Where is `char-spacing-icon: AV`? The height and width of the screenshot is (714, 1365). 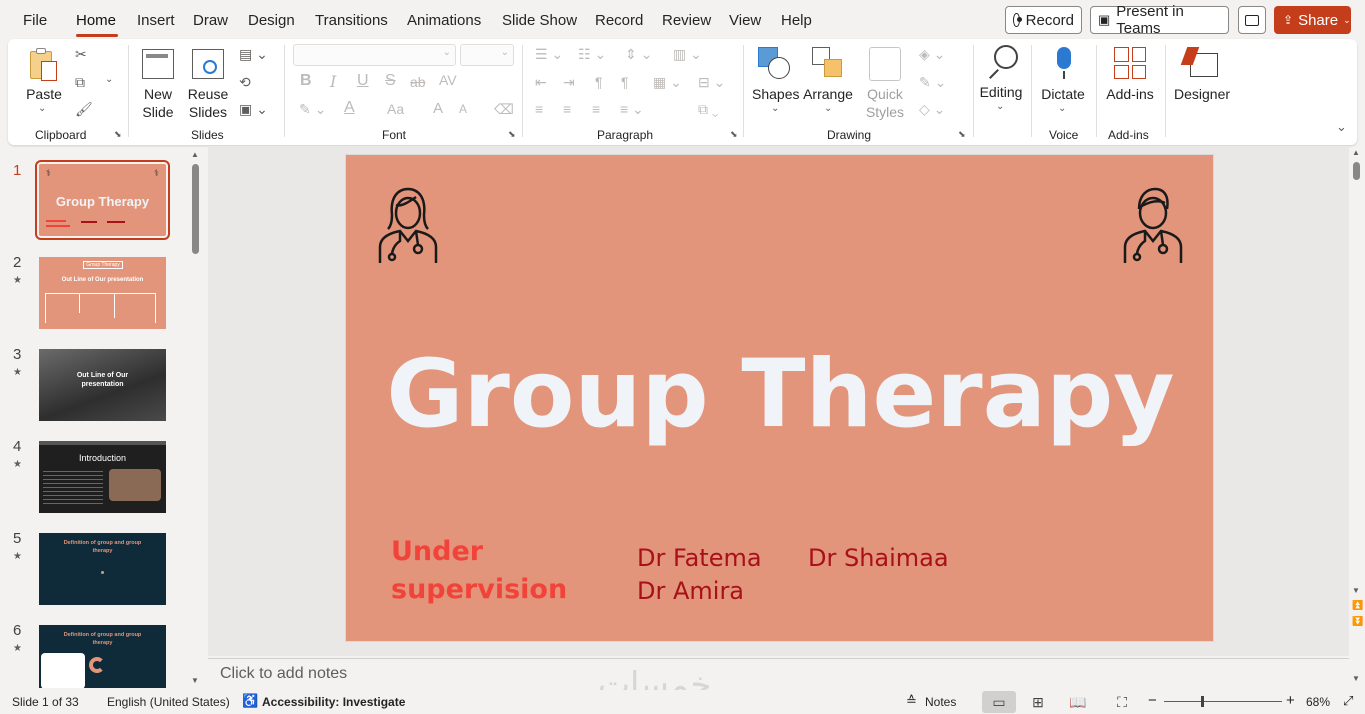 char-spacing-icon: AV is located at coordinates (448, 80).